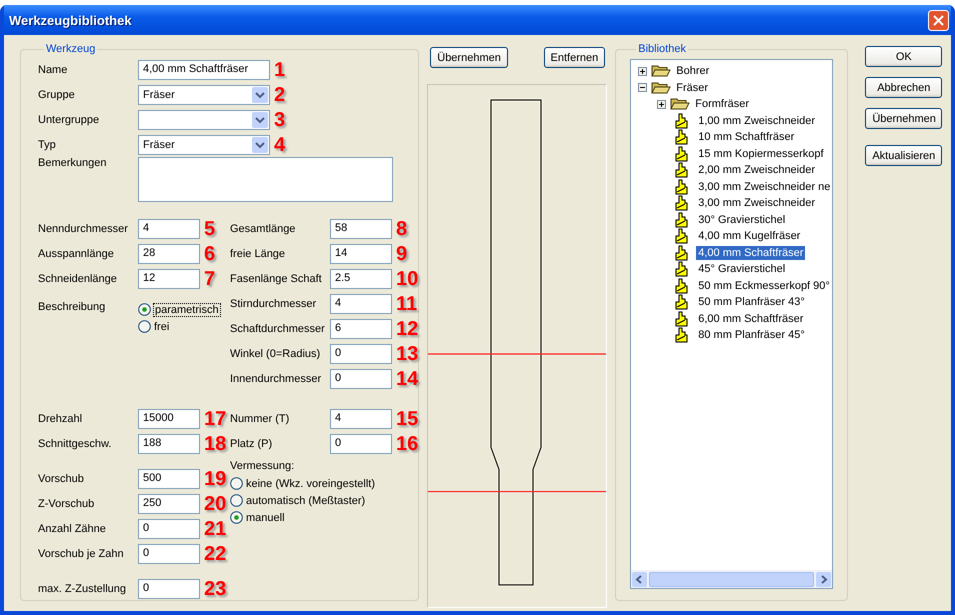  Describe the element at coordinates (70, 20) in the screenshot. I see `window-title: Werkzeugbibliothek` at that location.